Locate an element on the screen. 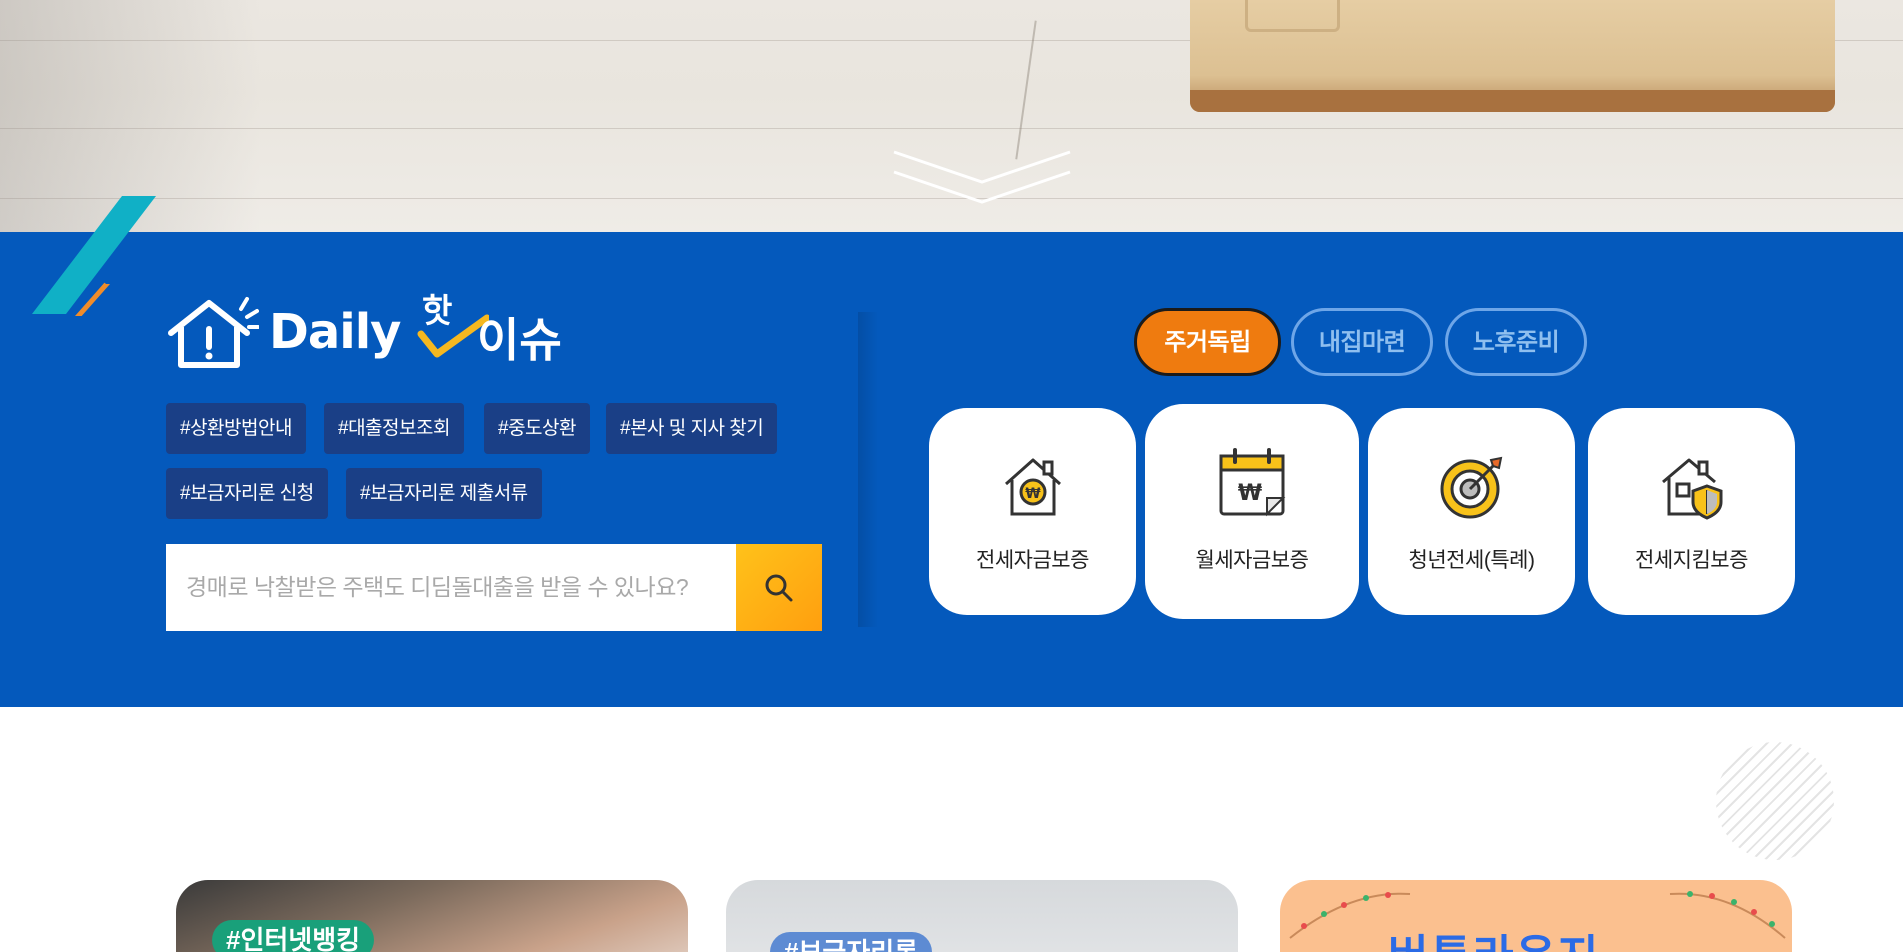  card-jeonse-loan-guarantee: ₩ 전세자금보증 is located at coordinates (1032, 511).